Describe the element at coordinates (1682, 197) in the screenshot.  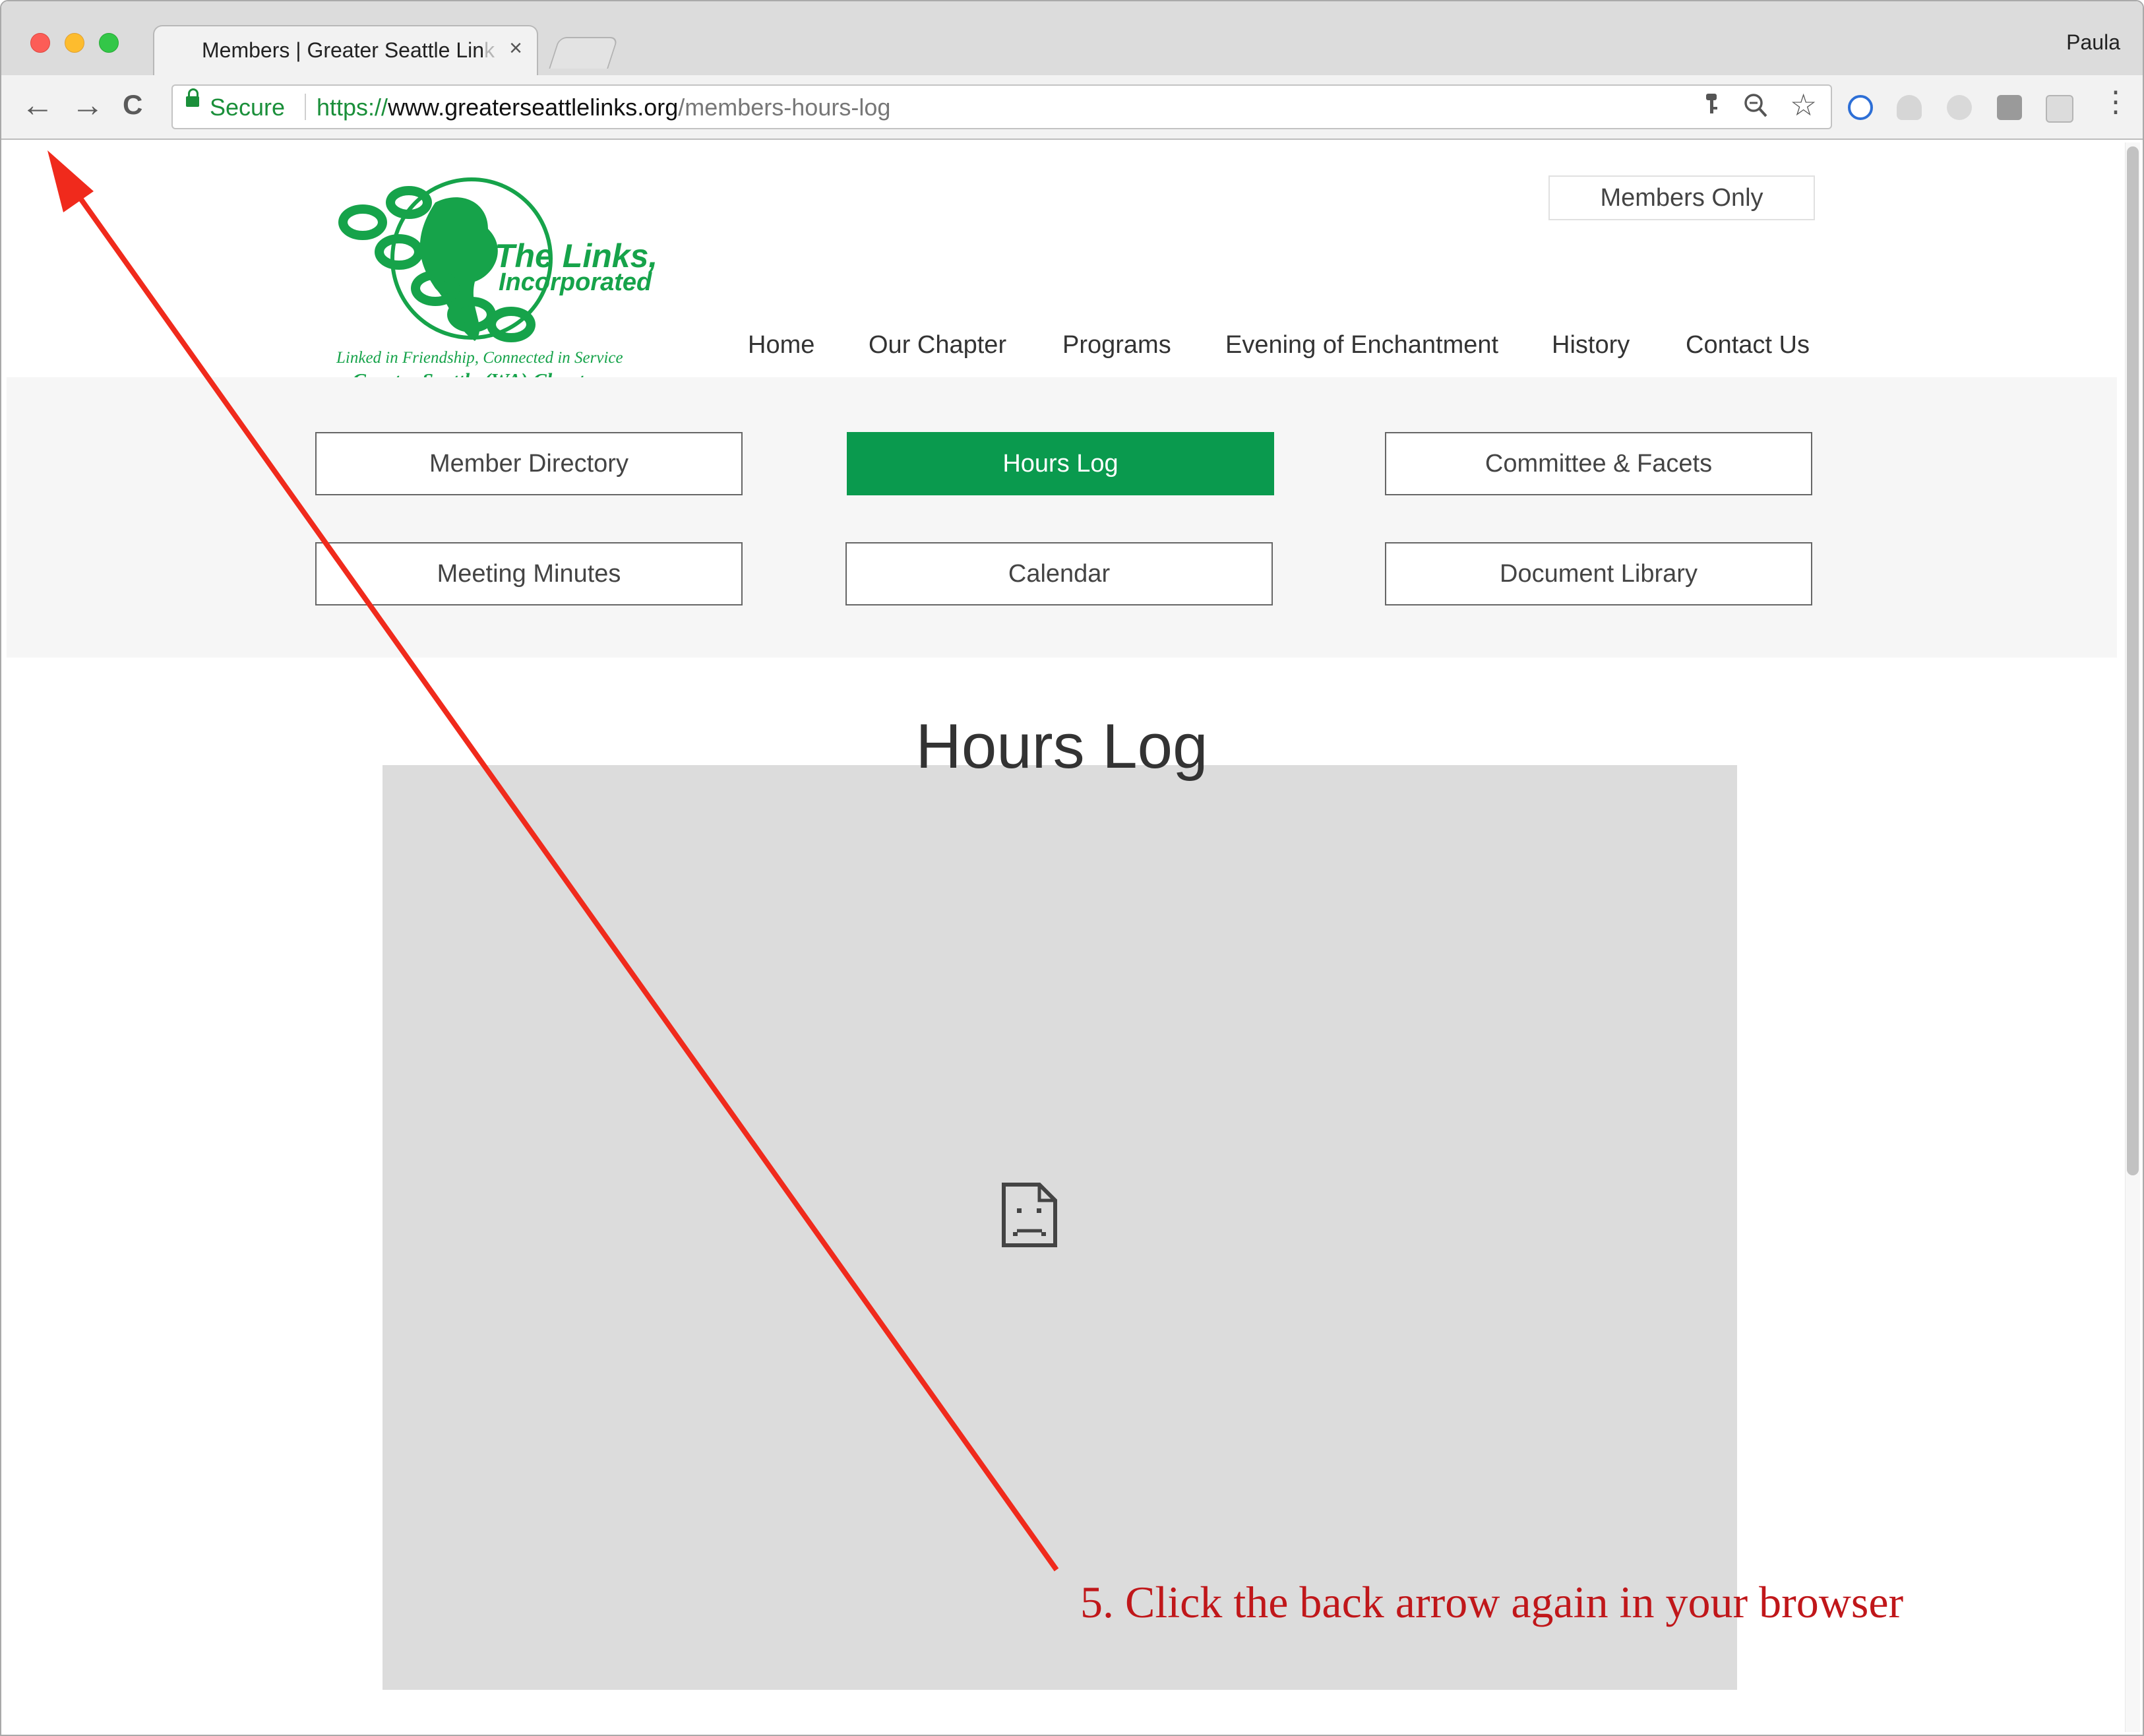
I see `members-only-button: Members Only` at that location.